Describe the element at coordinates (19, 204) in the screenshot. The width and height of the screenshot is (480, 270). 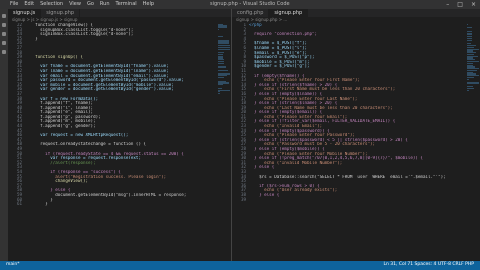
I see `line-number: 61` at that location.